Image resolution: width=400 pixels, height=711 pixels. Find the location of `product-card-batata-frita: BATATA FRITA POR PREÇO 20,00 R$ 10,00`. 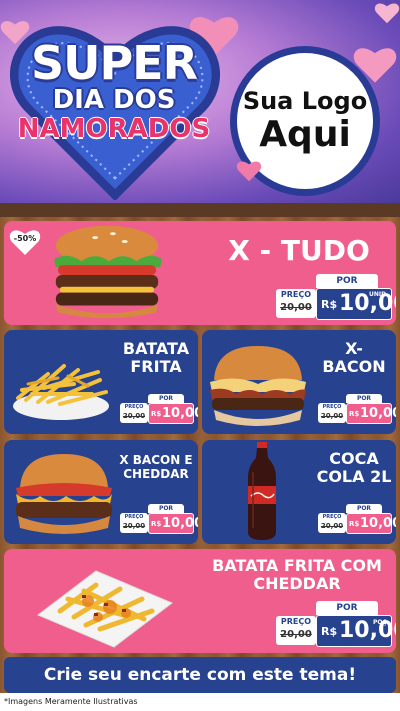

product-card-batata-frita: BATATA FRITA POR PREÇO 20,00 R$ 10,00 is located at coordinates (101, 382).